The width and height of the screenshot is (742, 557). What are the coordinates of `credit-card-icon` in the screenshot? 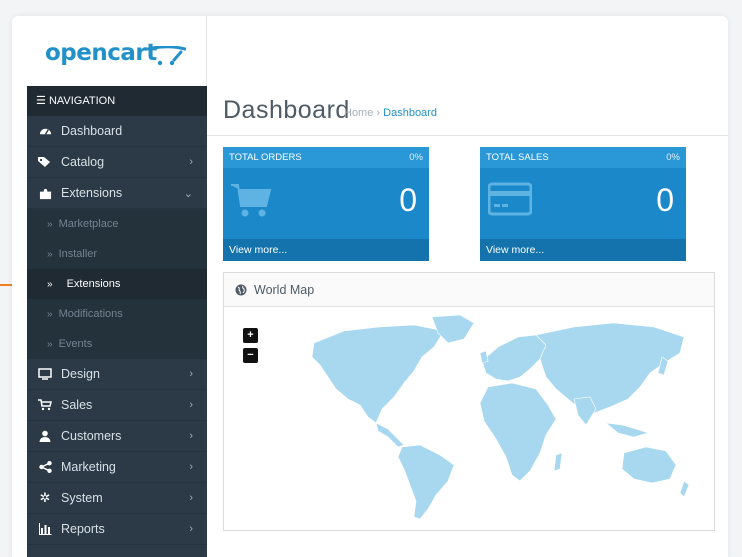 It's located at (510, 199).